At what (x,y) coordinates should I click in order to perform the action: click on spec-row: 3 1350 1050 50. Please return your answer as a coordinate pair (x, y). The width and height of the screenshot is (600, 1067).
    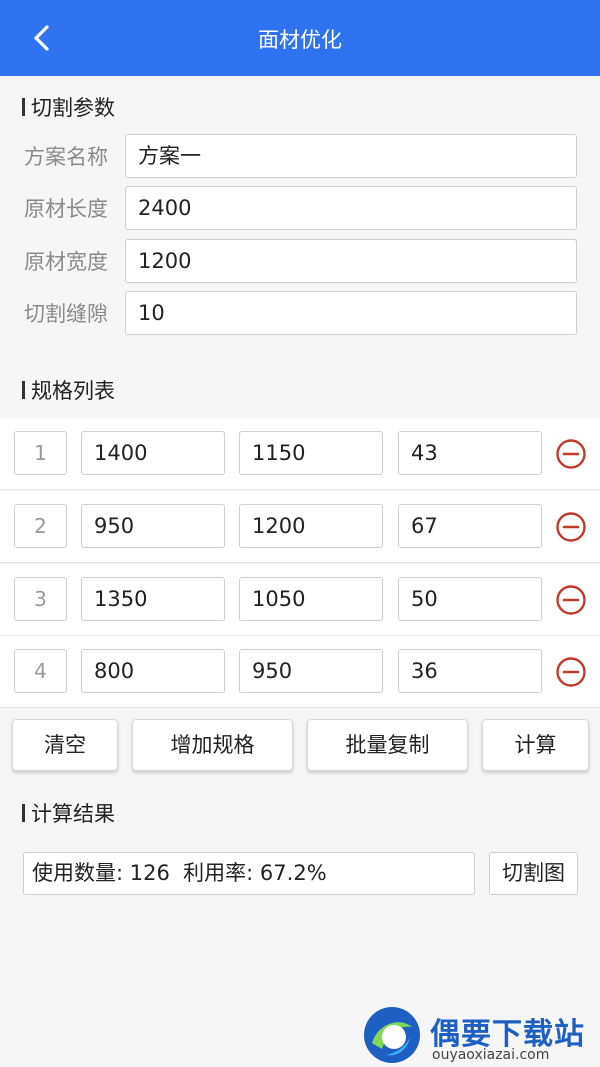
    Looking at the image, I should click on (300, 600).